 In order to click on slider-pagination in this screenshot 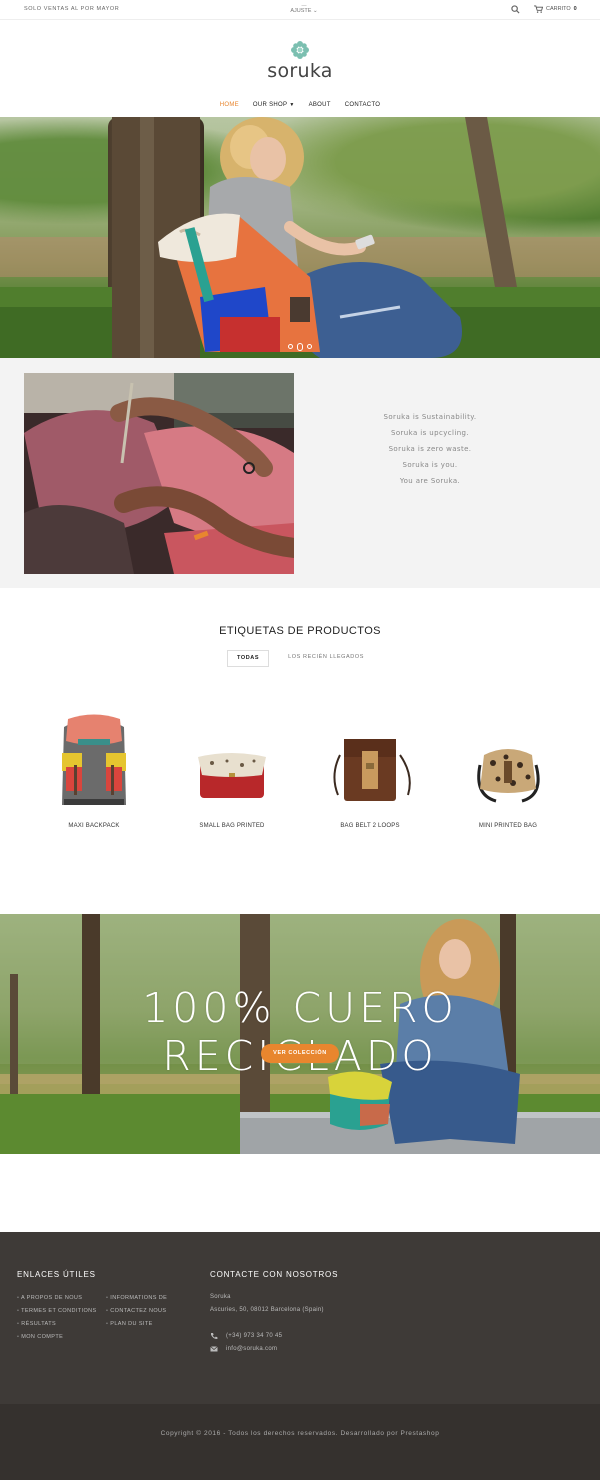, I will do `click(302, 347)`.